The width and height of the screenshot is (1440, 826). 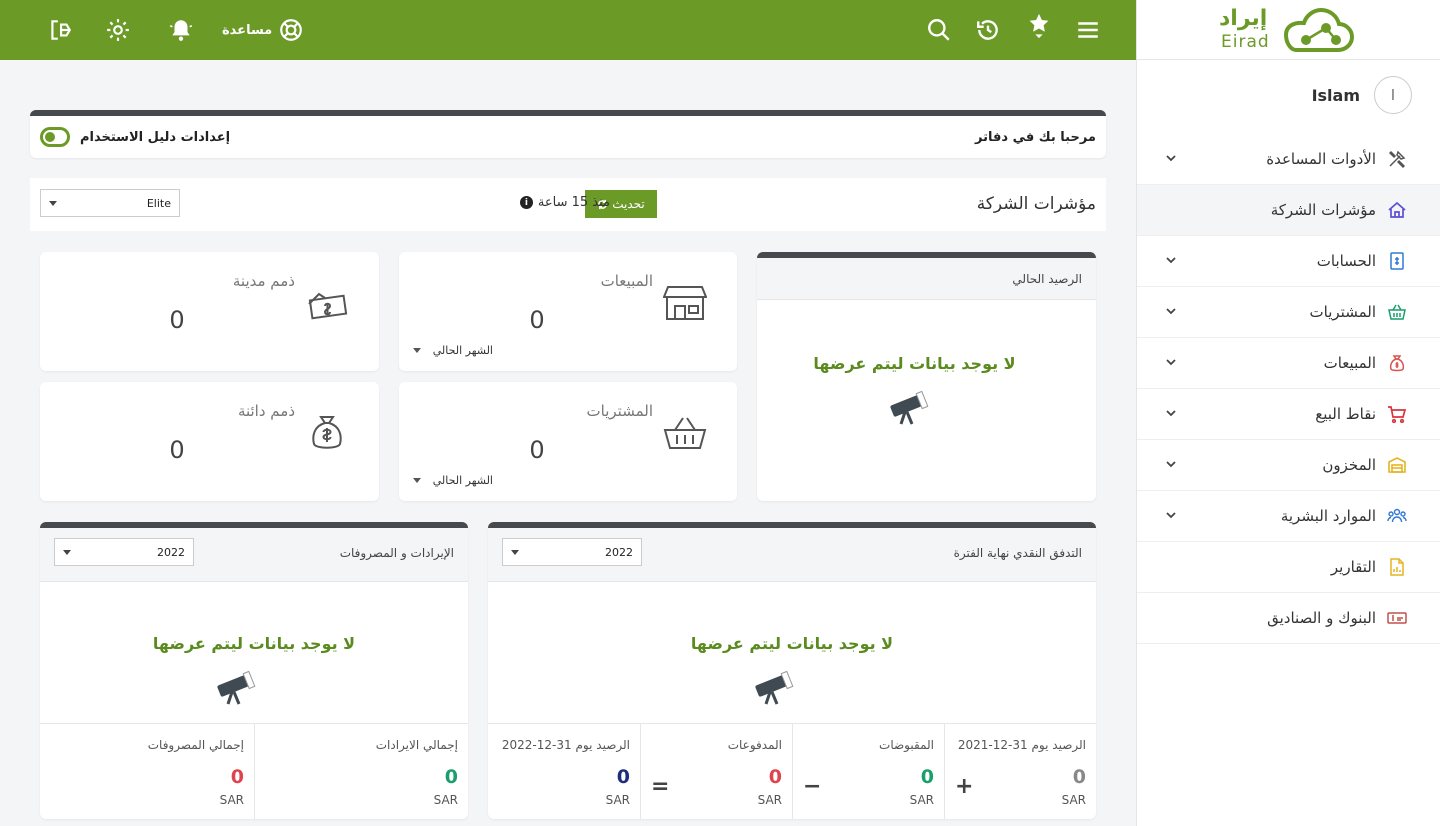 What do you see at coordinates (1047, 279) in the screenshot?
I see `current-balance-title: الرصيد الحالي` at bounding box center [1047, 279].